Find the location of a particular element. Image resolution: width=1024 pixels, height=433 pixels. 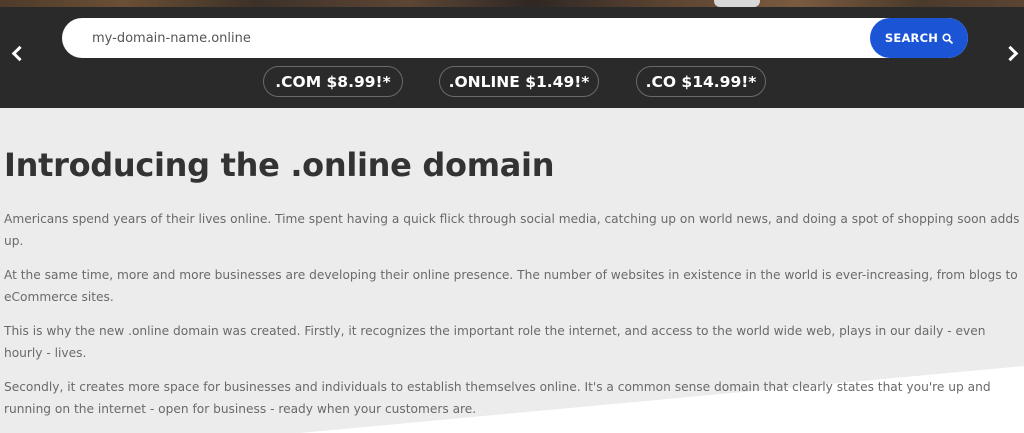

search-button: SEARCH is located at coordinates (919, 38).